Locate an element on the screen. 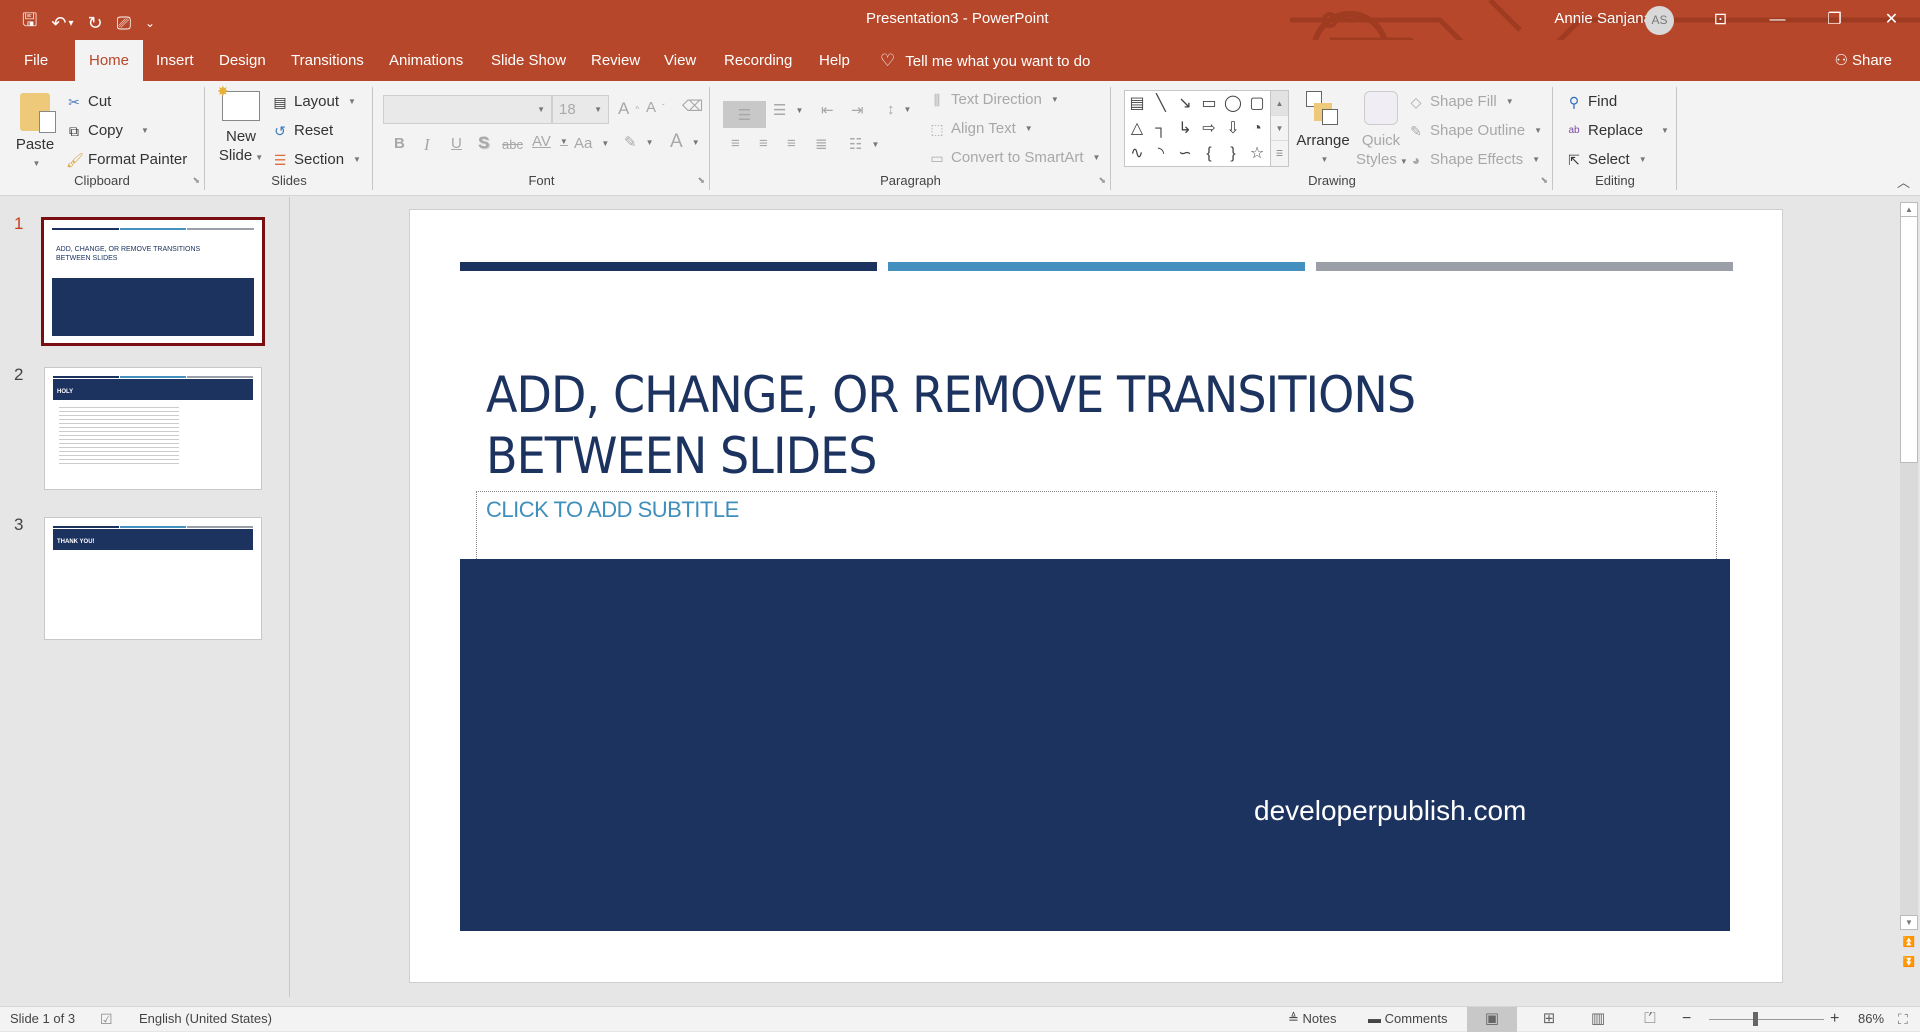 The image size is (1920, 1032). chevron-down-icon: ▼ is located at coordinates (145, 130).